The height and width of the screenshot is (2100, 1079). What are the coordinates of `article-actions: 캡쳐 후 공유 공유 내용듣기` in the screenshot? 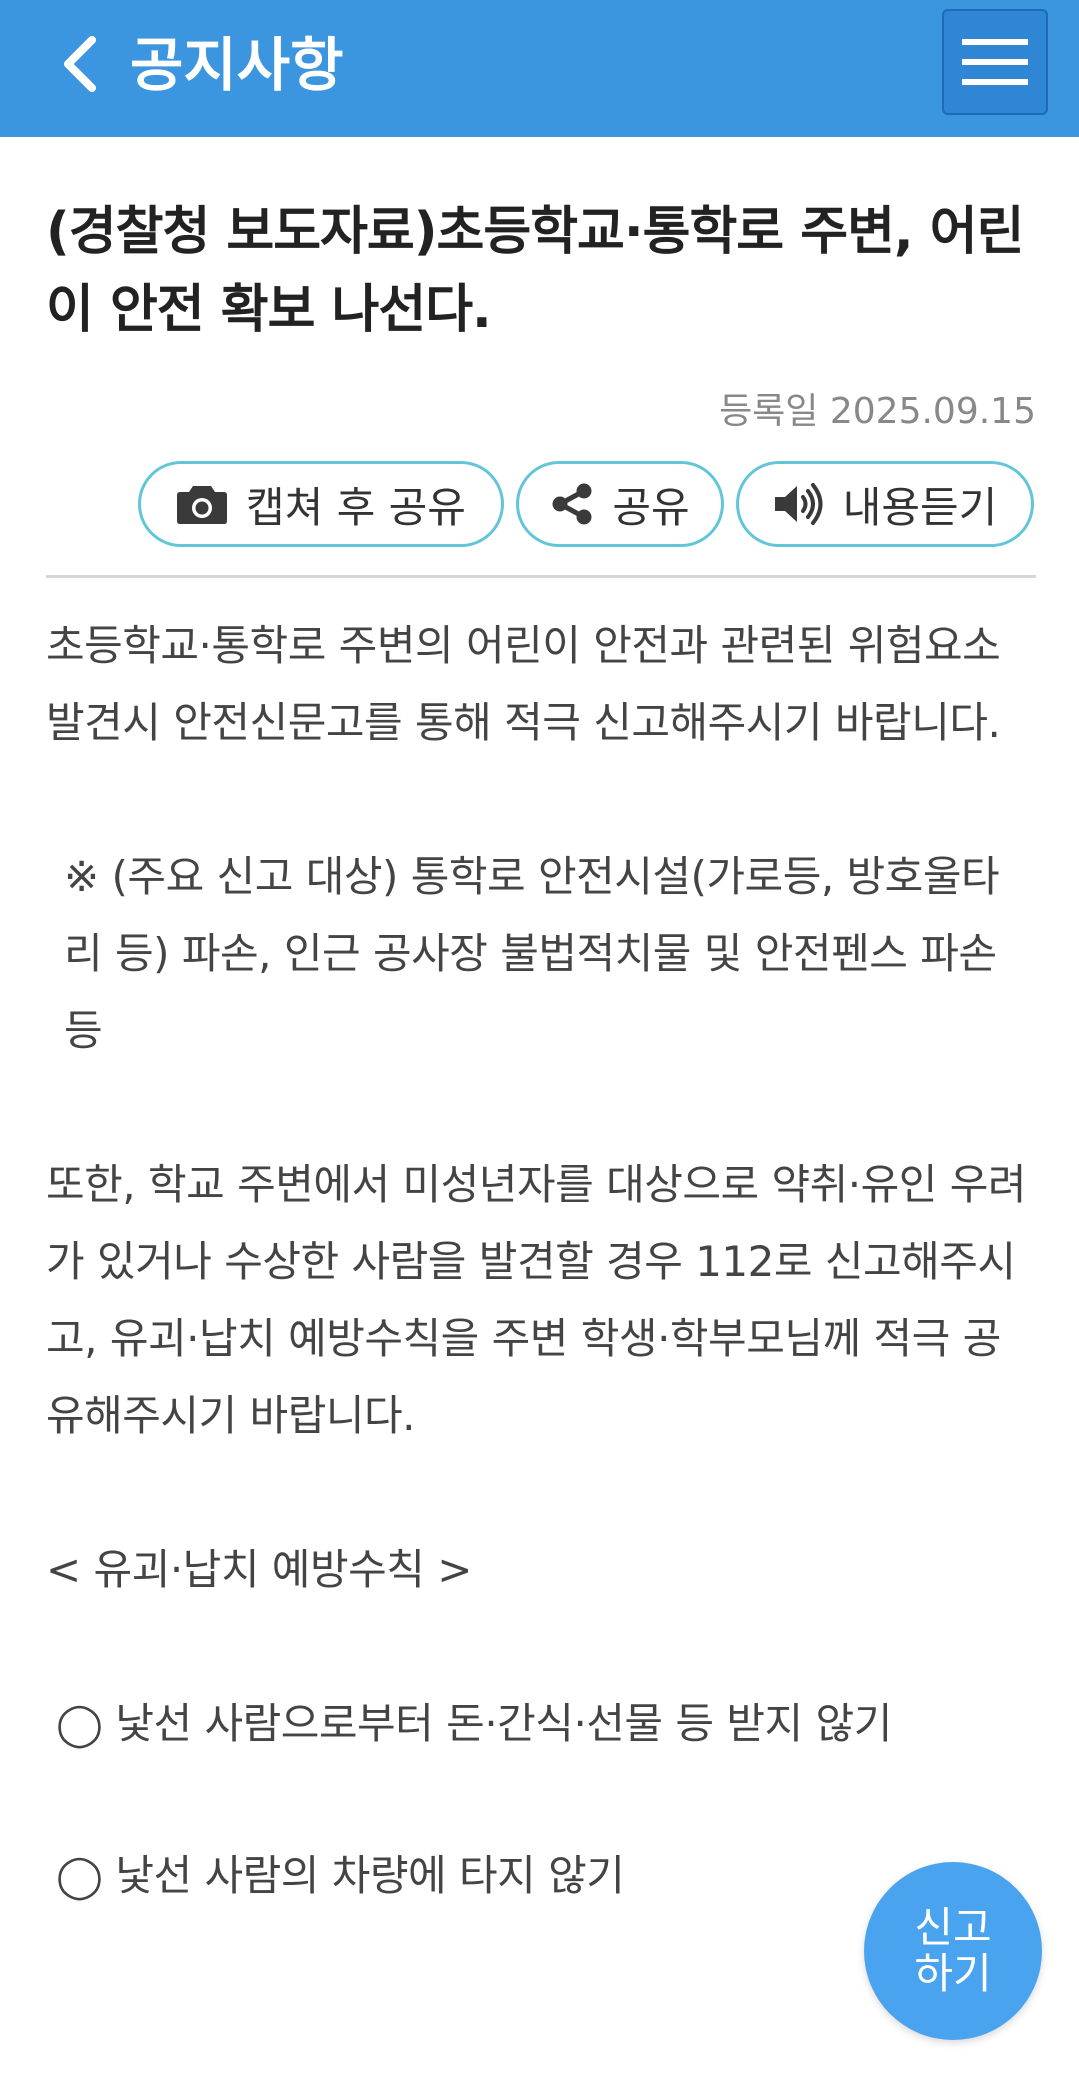 It's located at (586, 504).